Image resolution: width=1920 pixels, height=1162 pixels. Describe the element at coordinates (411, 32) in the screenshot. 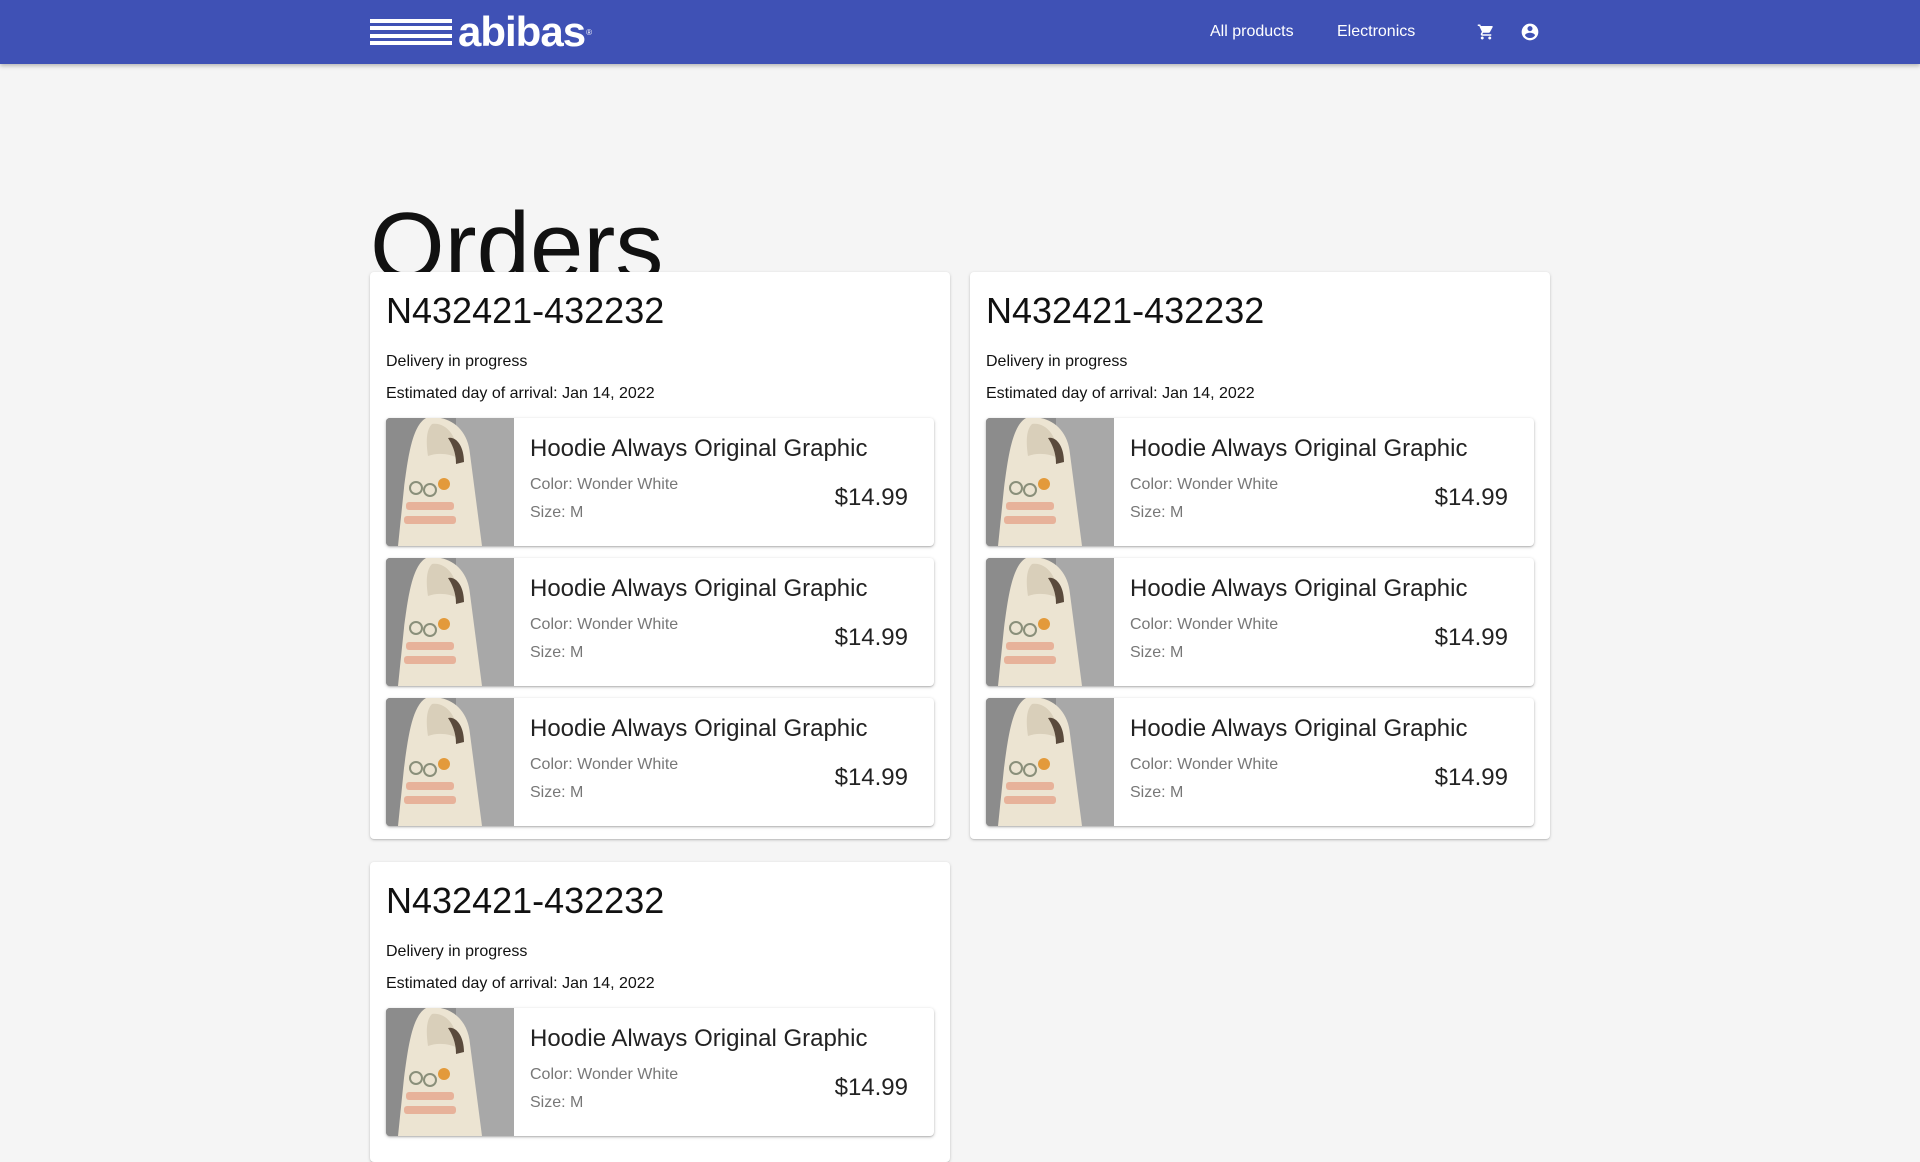

I see `logo-stripes` at that location.